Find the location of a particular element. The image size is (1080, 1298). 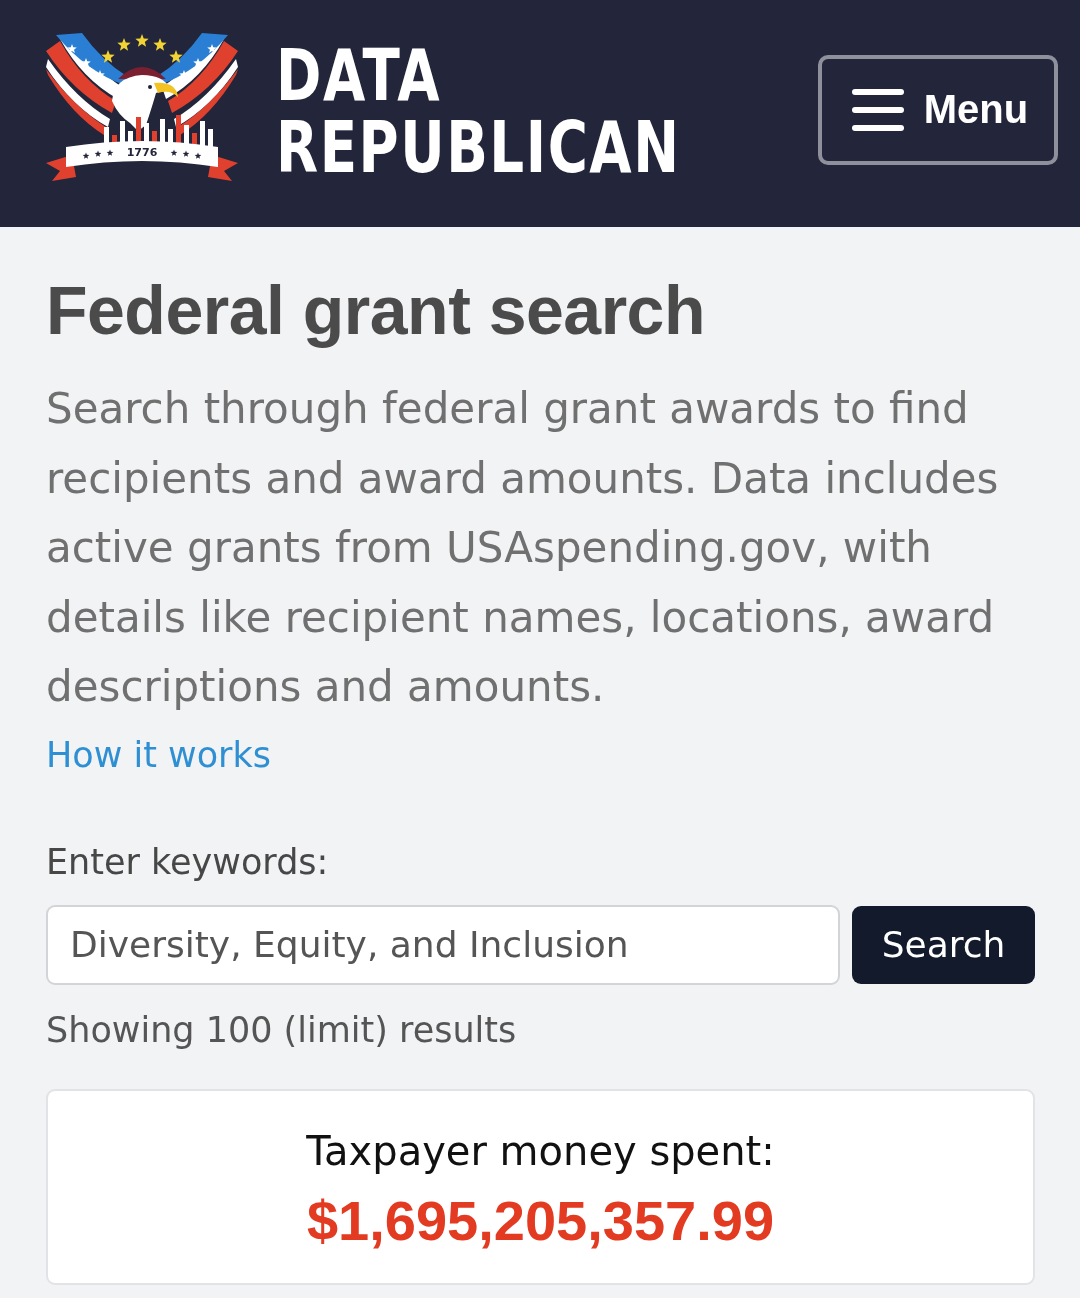

menu-button: Menu is located at coordinates (938, 109).